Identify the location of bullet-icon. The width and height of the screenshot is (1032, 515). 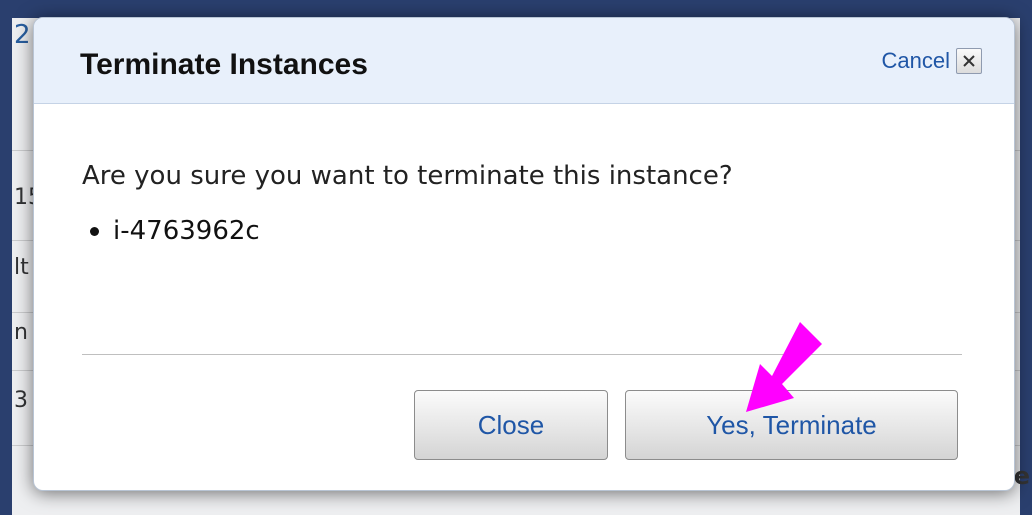
(94, 231).